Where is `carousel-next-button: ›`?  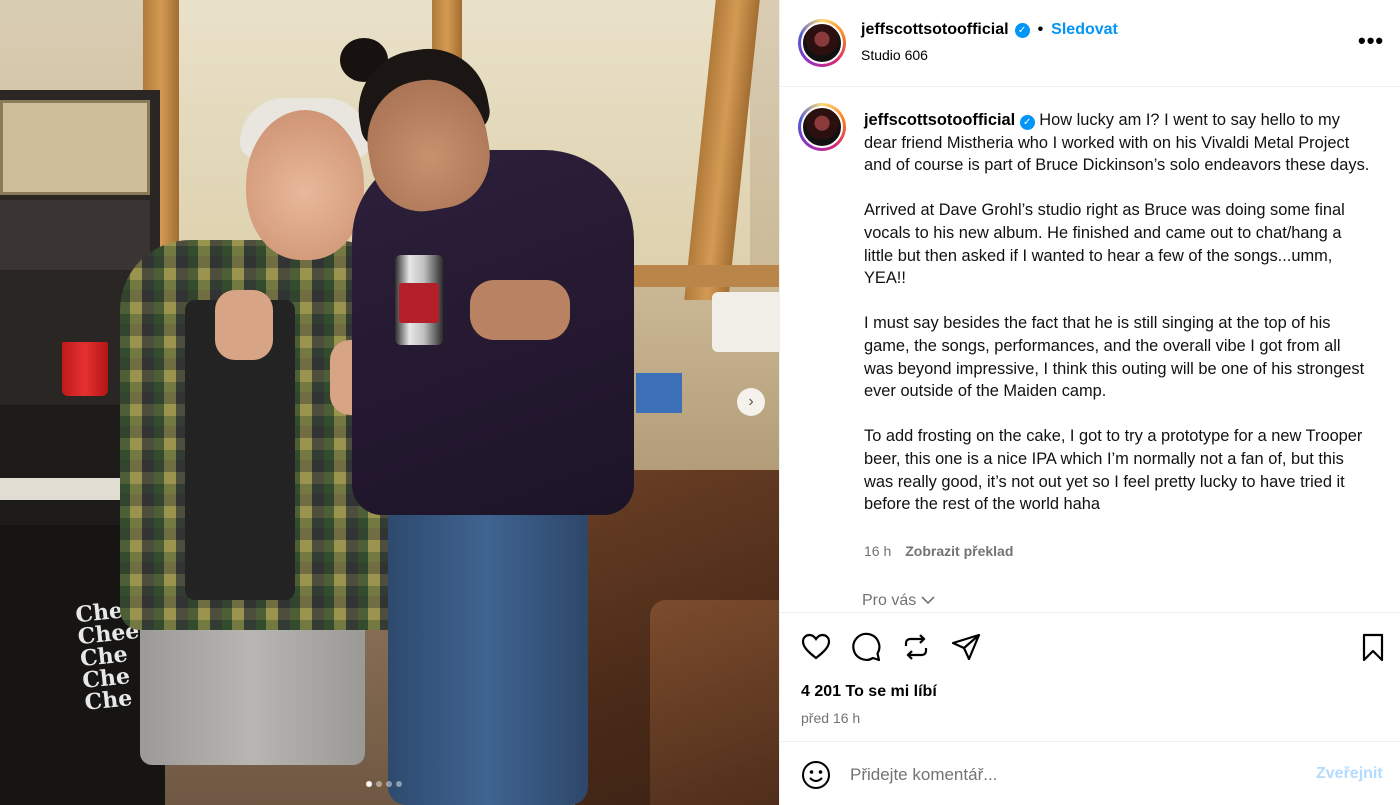 carousel-next-button: › is located at coordinates (751, 402).